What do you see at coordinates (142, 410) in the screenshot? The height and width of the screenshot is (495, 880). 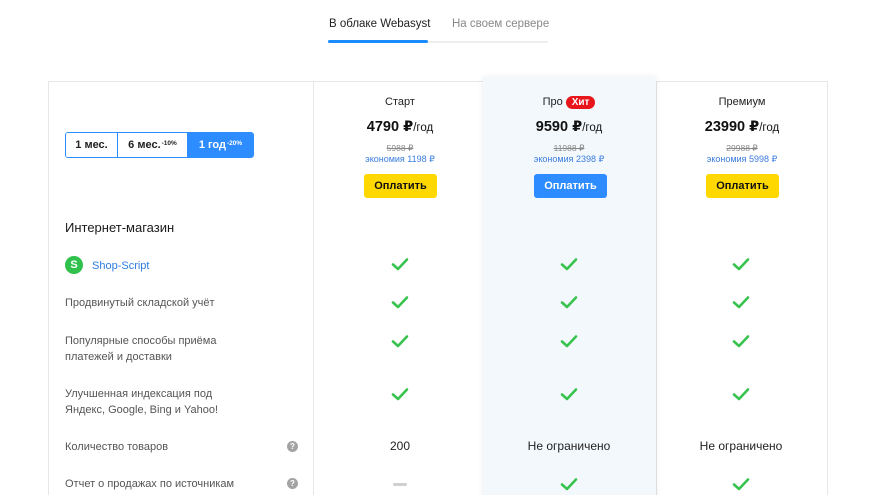 I see `feature-label-line: Яндекс, Google, Bing и Yahoo!` at bounding box center [142, 410].